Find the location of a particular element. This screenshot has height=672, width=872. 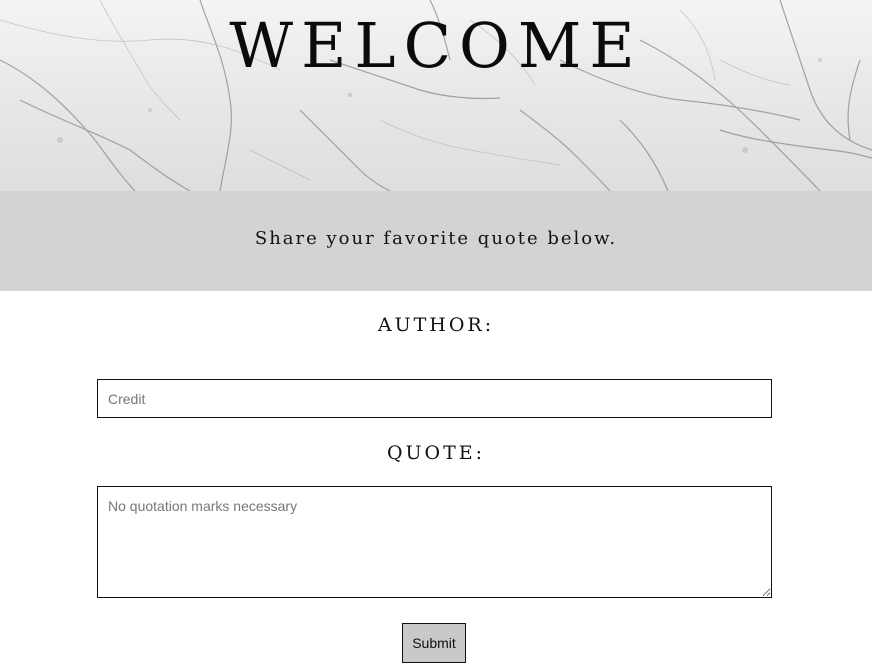

author-input is located at coordinates (434, 398).